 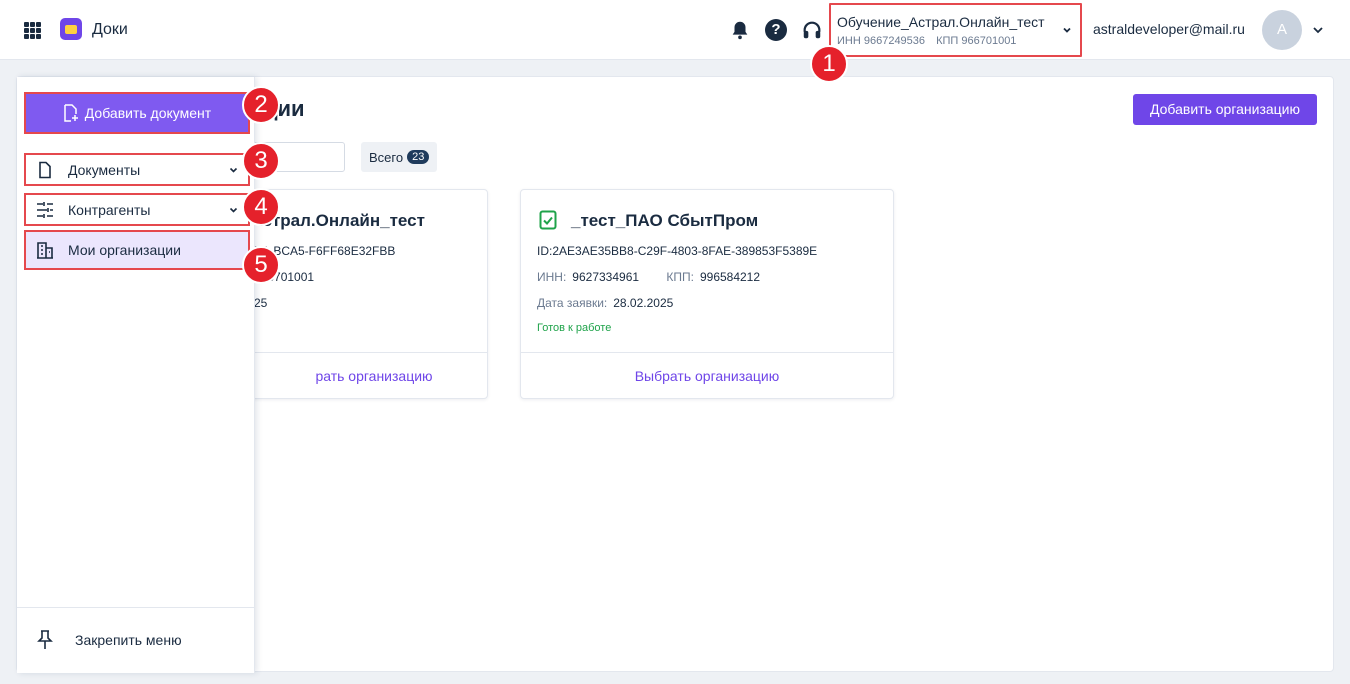 I want to click on help-icon: ?, so click(x=776, y=30).